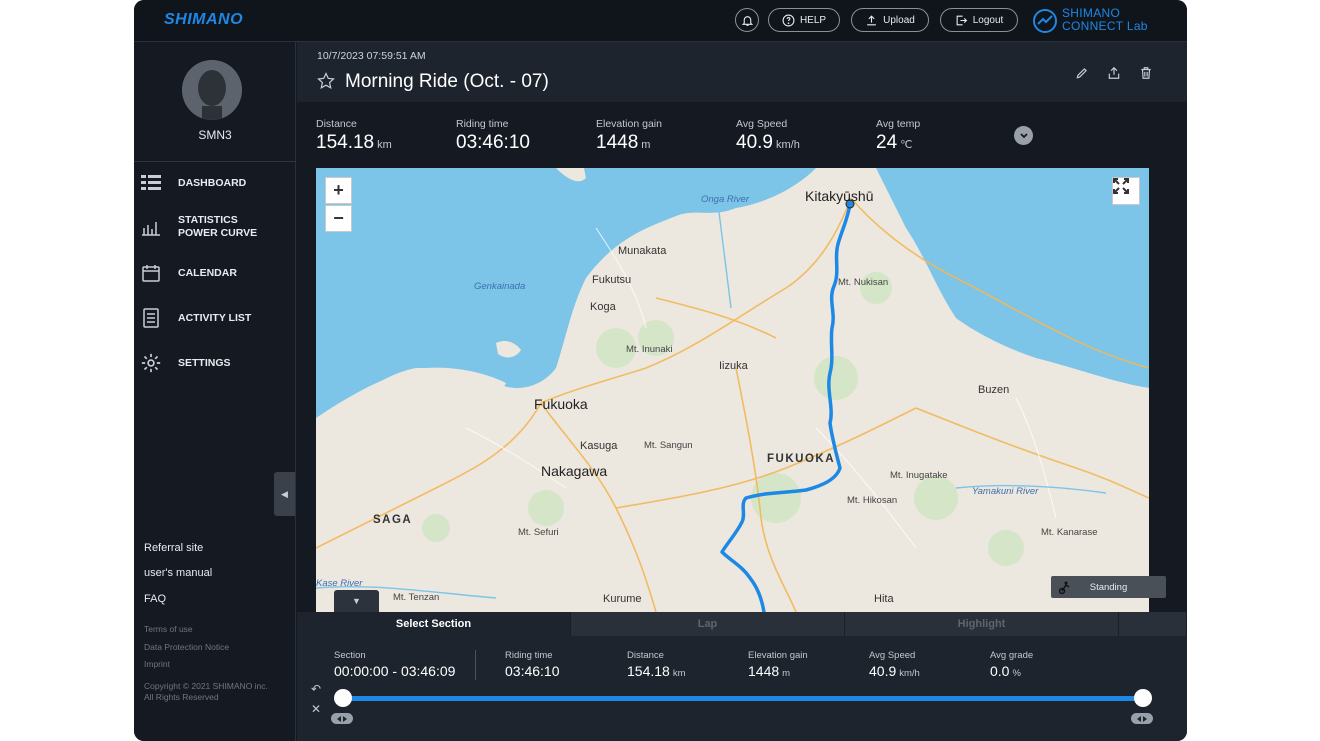 This screenshot has width=1320, height=741. What do you see at coordinates (1126, 191) in the screenshot?
I see `fullscreen-button` at bounding box center [1126, 191].